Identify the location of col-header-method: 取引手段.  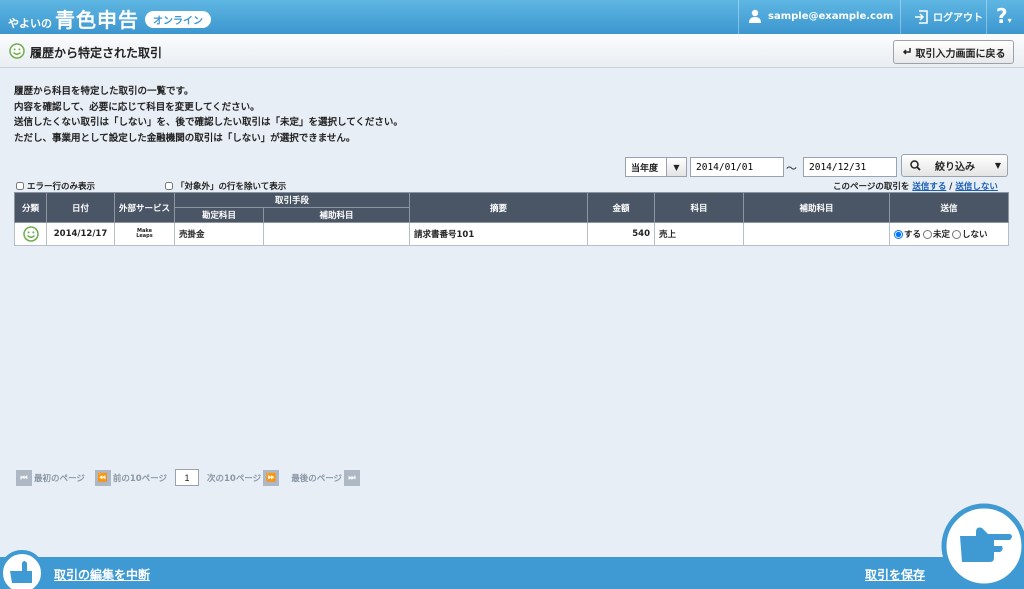
(292, 200).